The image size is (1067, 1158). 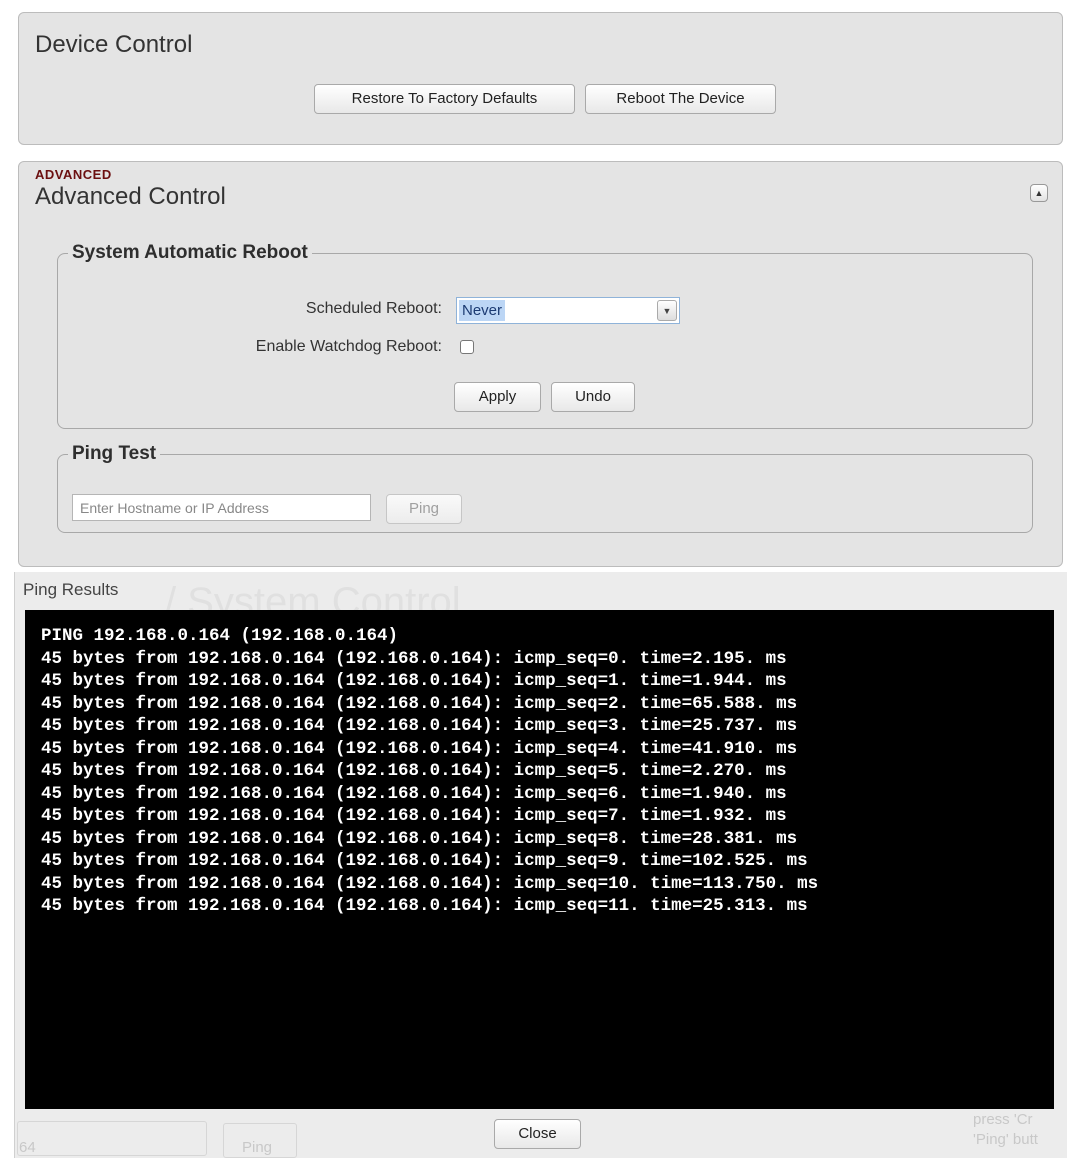 I want to click on watchdog-reboot-checkbox, so click(x=467, y=347).